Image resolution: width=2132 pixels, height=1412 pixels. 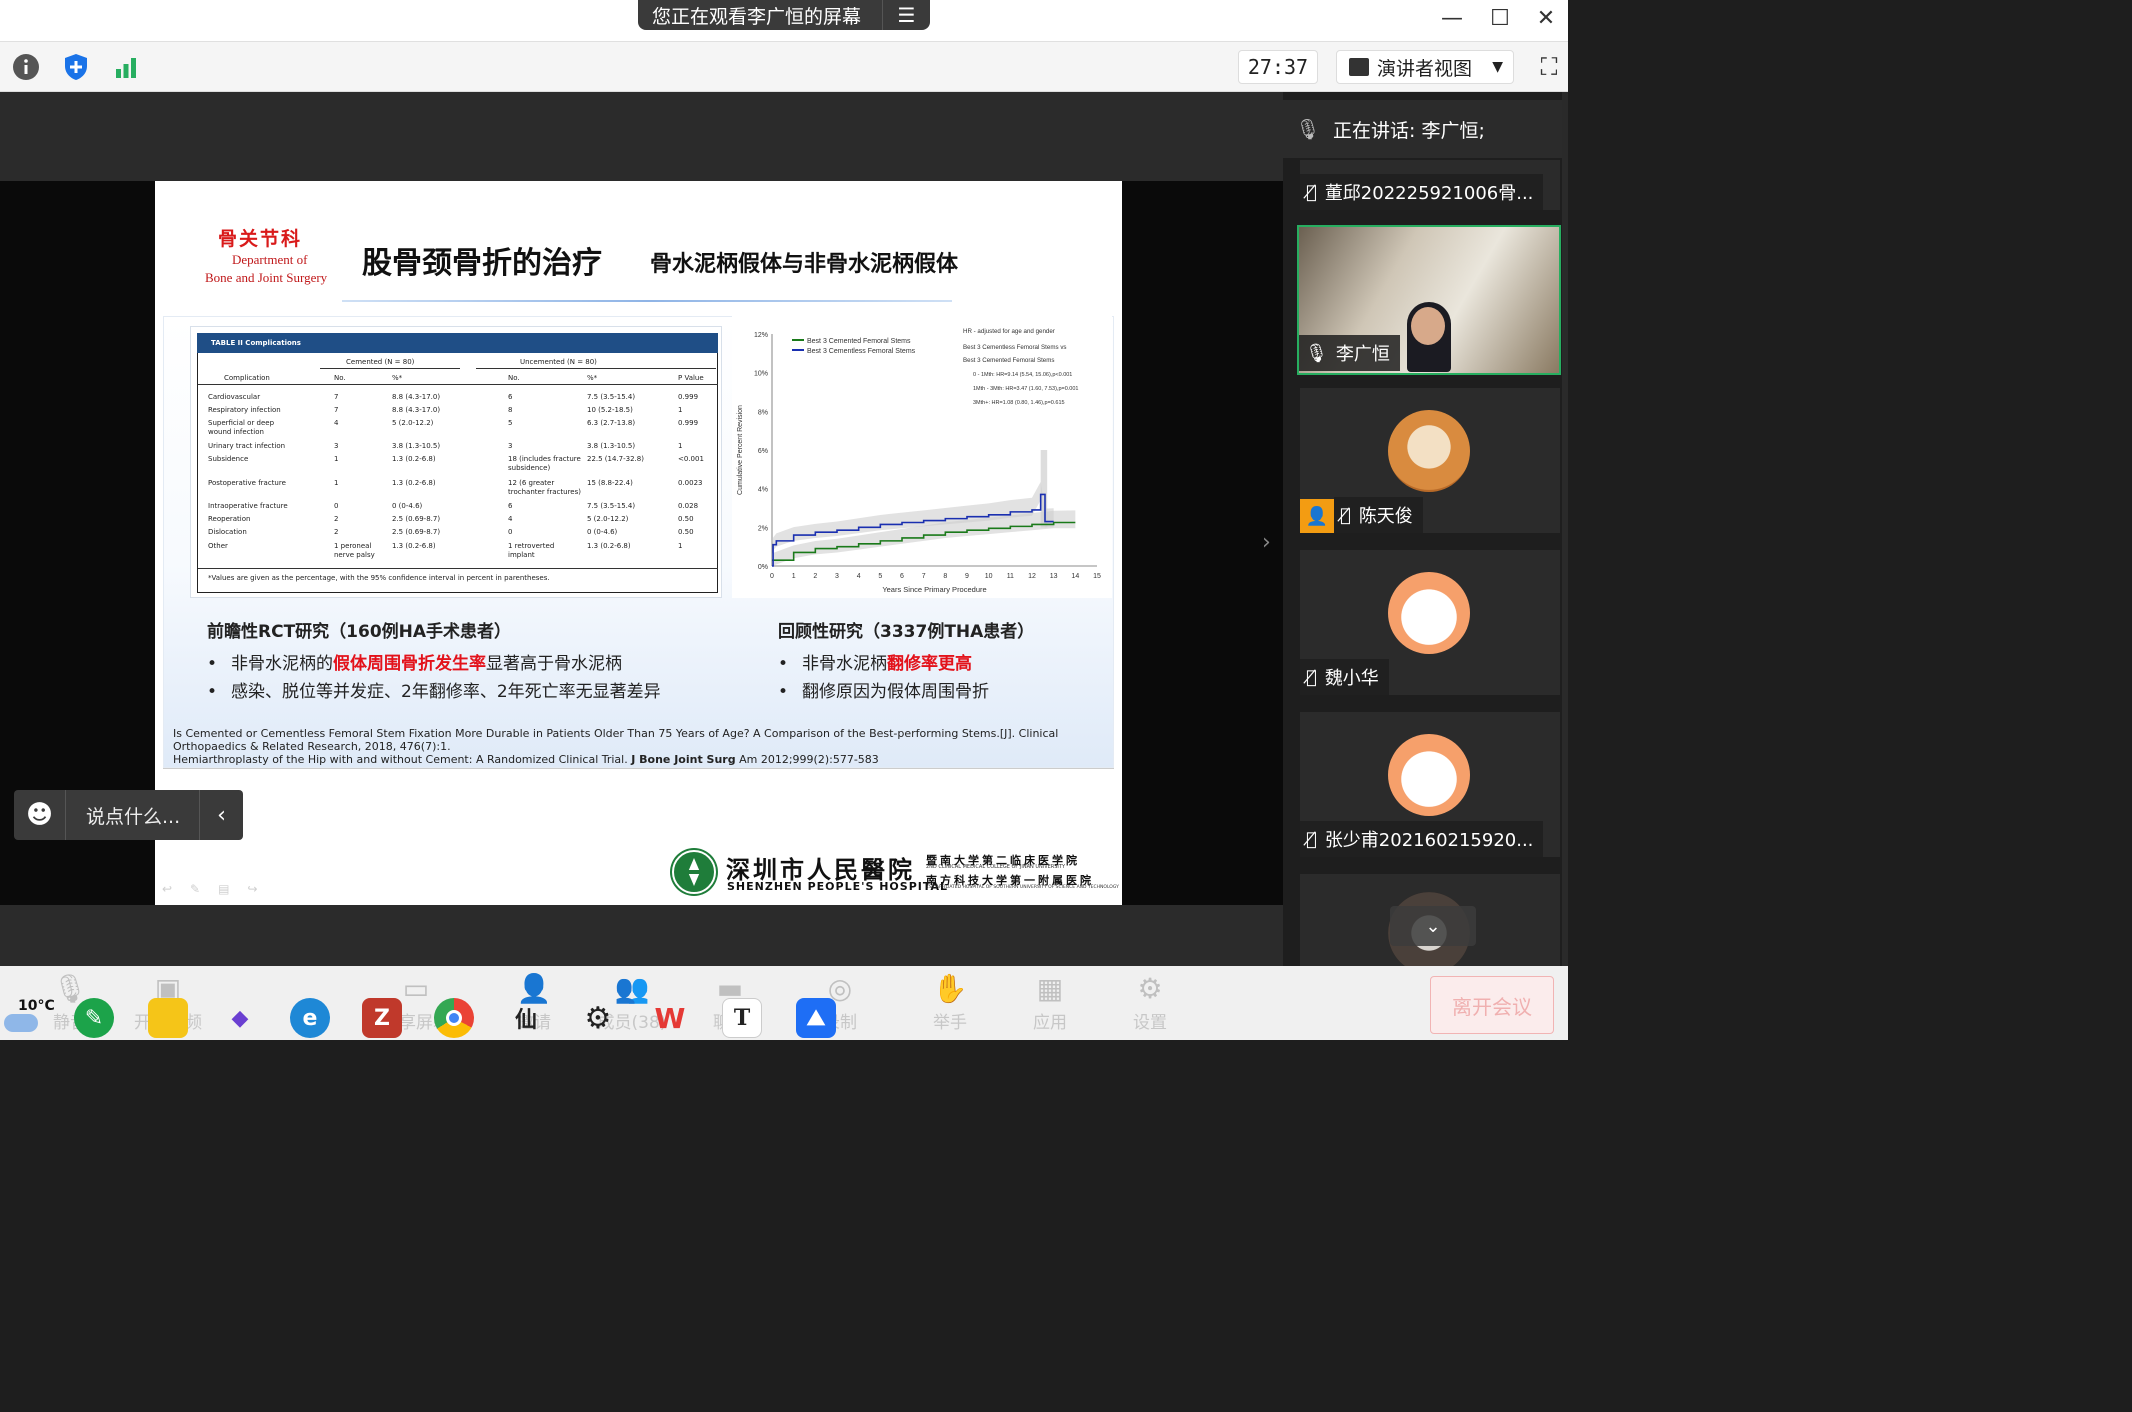 What do you see at coordinates (310, 1018) in the screenshot?
I see `edge-browser-icon: e` at bounding box center [310, 1018].